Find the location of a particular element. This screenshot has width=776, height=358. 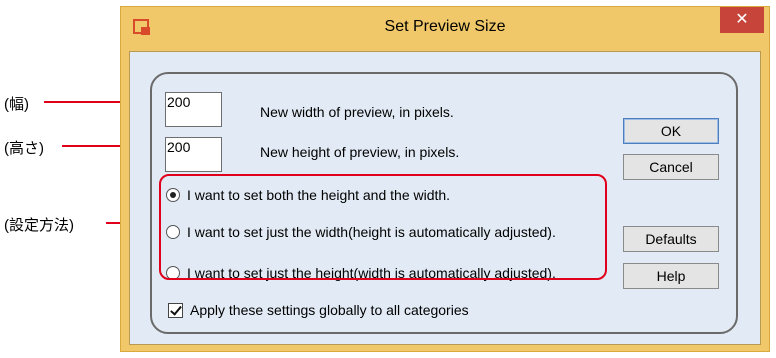

annotation-height-label: (高さ) is located at coordinates (24, 148).